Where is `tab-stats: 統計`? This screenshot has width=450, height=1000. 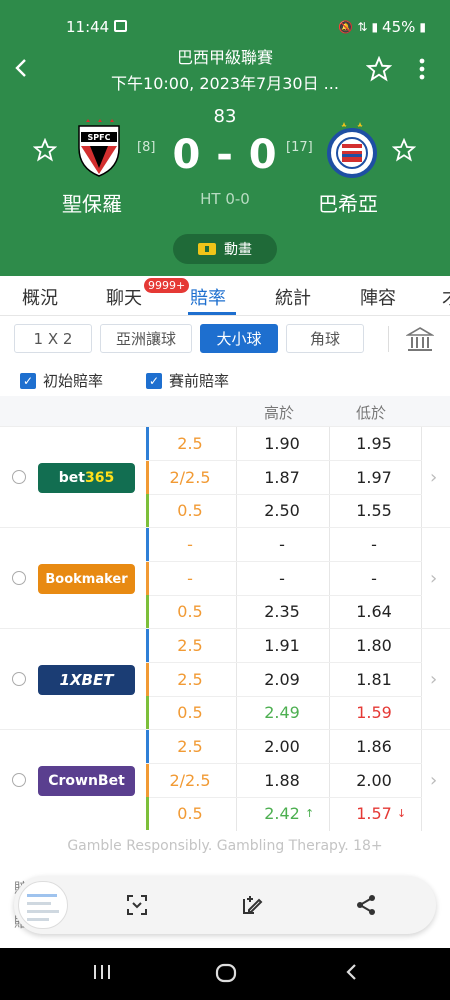 tab-stats: 統計 is located at coordinates (293, 297).